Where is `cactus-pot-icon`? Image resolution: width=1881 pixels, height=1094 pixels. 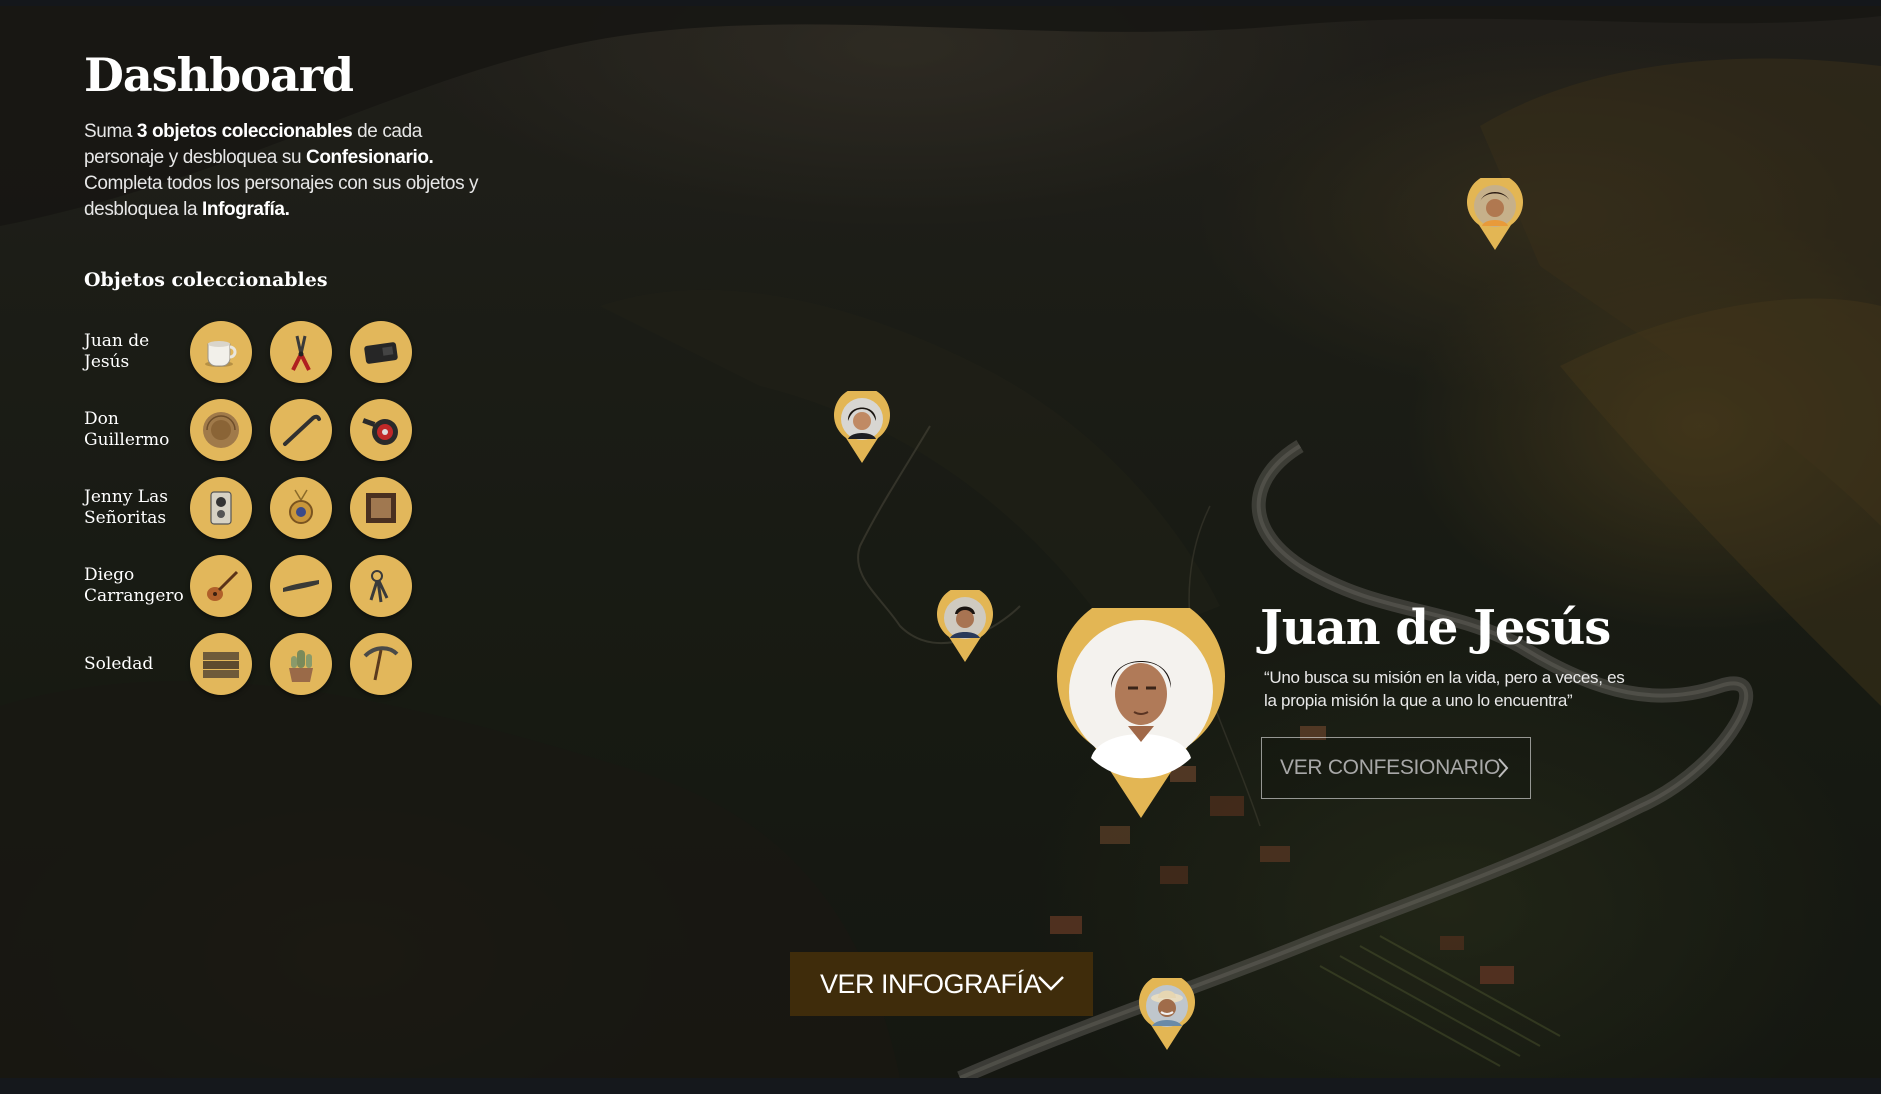 cactus-pot-icon is located at coordinates (301, 664).